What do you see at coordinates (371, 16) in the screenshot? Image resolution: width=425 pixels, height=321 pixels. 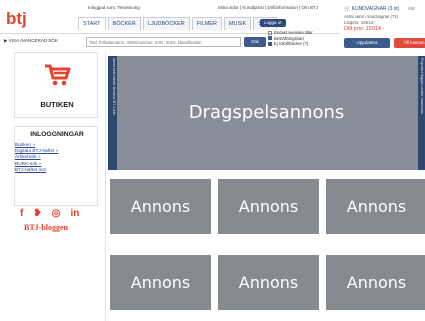 I see `cart-customer: Antal varor i kundvagnar (72)` at bounding box center [371, 16].